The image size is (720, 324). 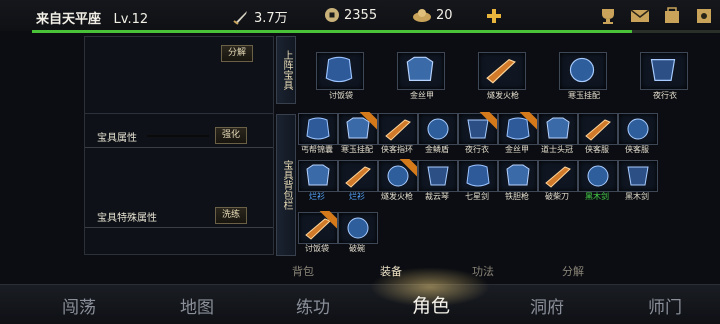 I want to click on ingot-icon, so click(x=422, y=15).